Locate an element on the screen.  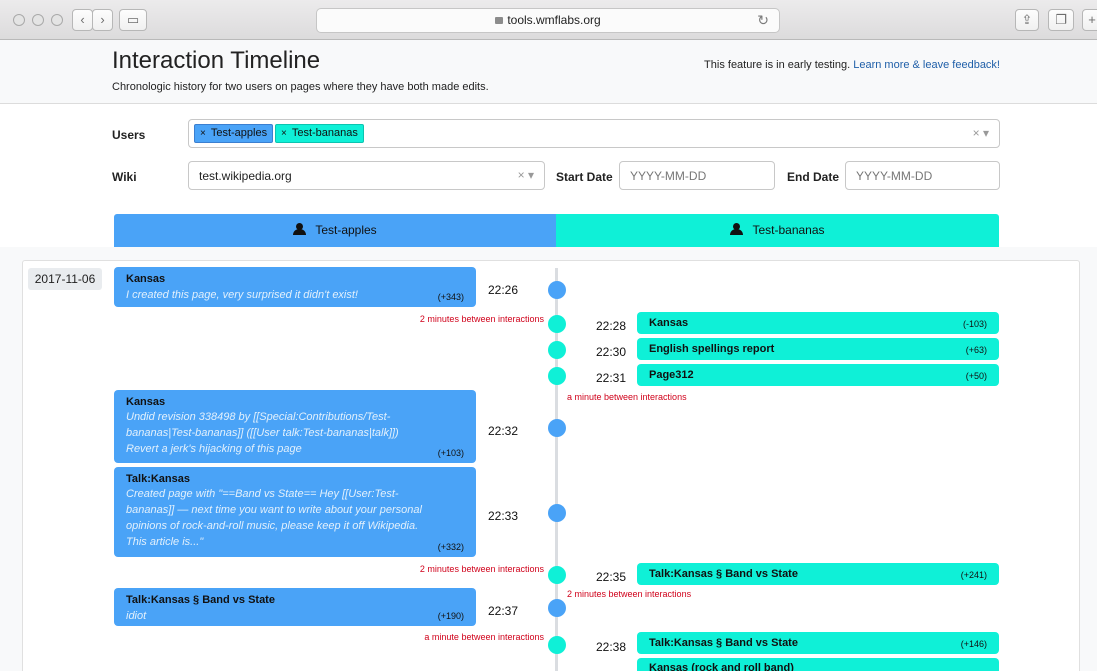
left-event-card: Talk:Kansas § Band vs State idiot (+190) is located at coordinates (295, 607).